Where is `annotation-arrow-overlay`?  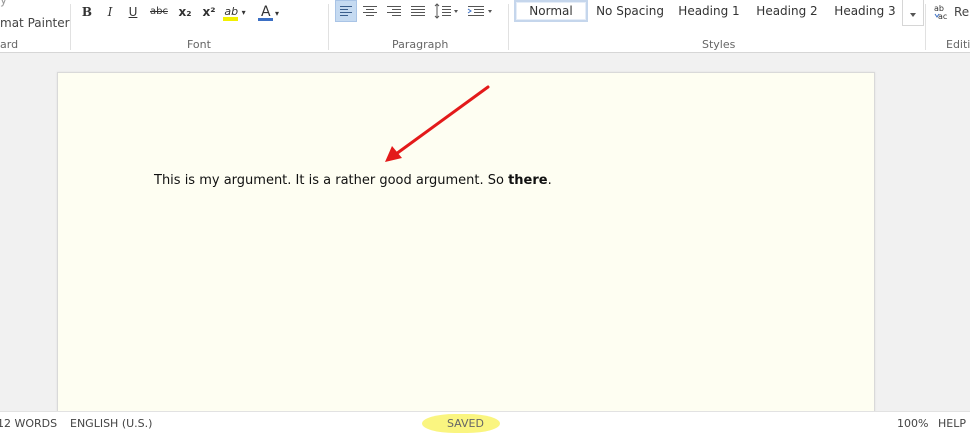 annotation-arrow-overlay is located at coordinates (437, 123).